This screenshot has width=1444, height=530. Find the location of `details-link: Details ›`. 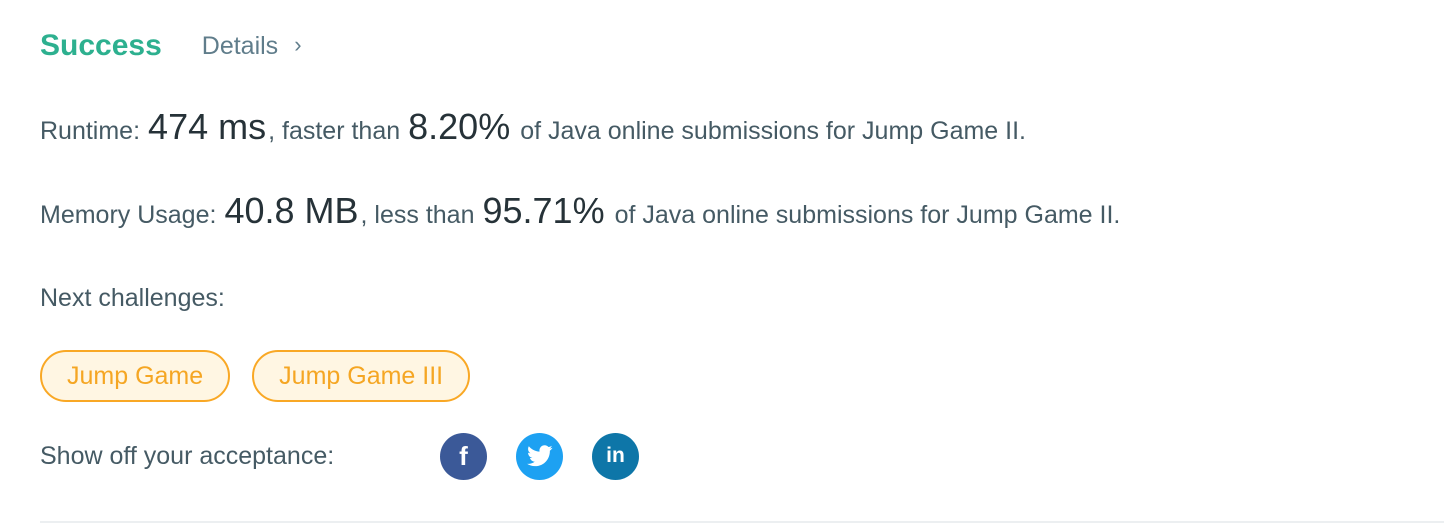

details-link: Details › is located at coordinates (252, 46).